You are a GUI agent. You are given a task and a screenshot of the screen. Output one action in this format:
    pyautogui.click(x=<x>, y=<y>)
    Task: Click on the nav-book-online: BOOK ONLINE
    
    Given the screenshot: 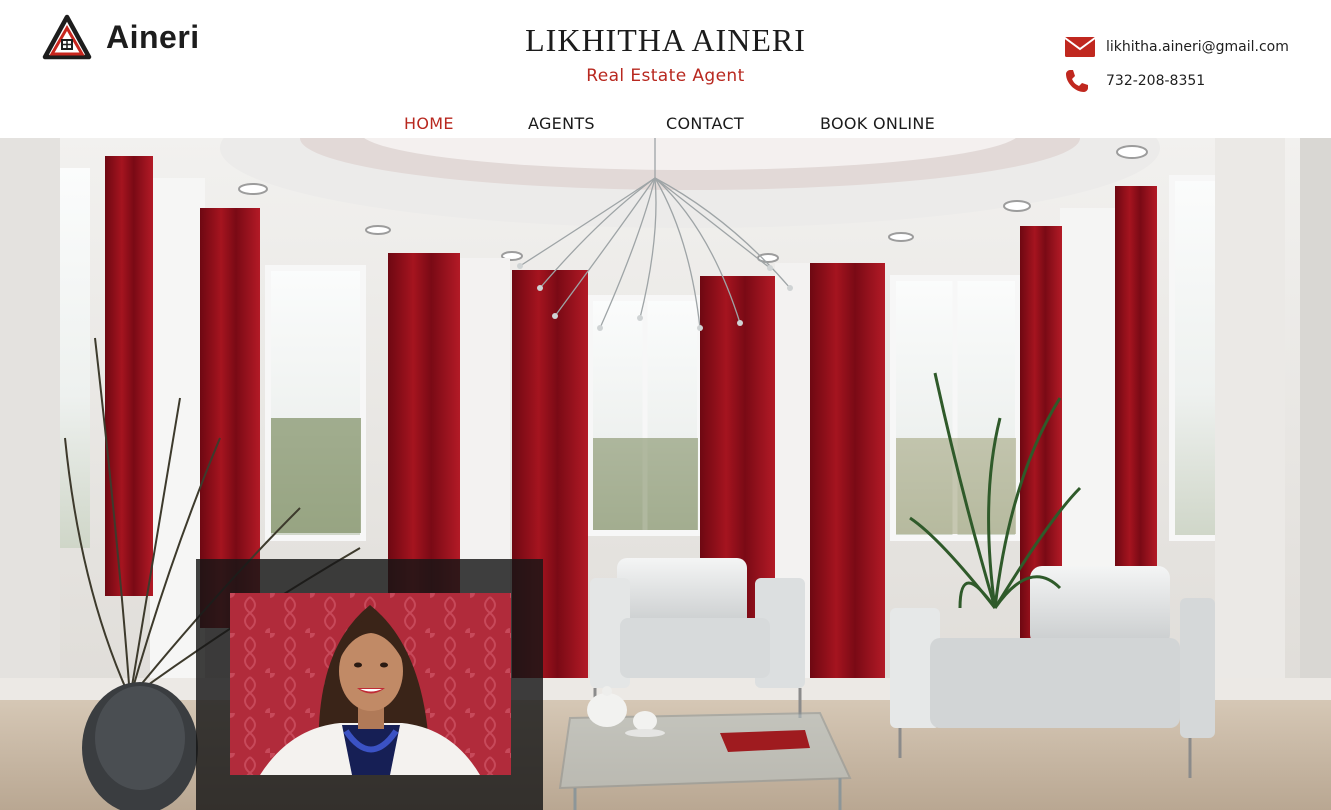 What is the action you would take?
    pyautogui.click(x=877, y=123)
    